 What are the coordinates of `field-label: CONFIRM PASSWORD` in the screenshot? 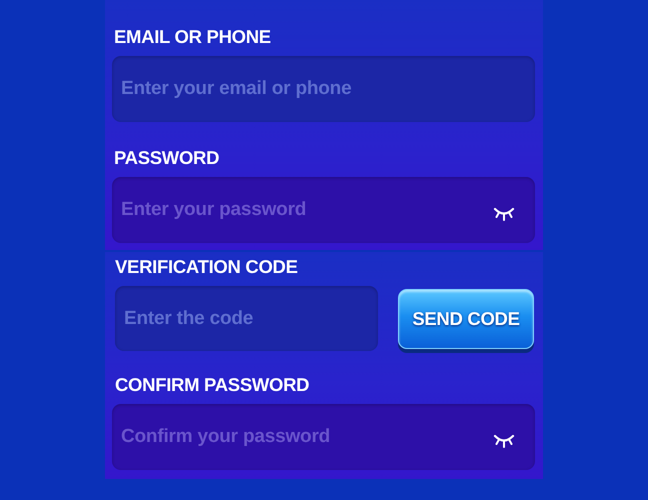 It's located at (212, 385).